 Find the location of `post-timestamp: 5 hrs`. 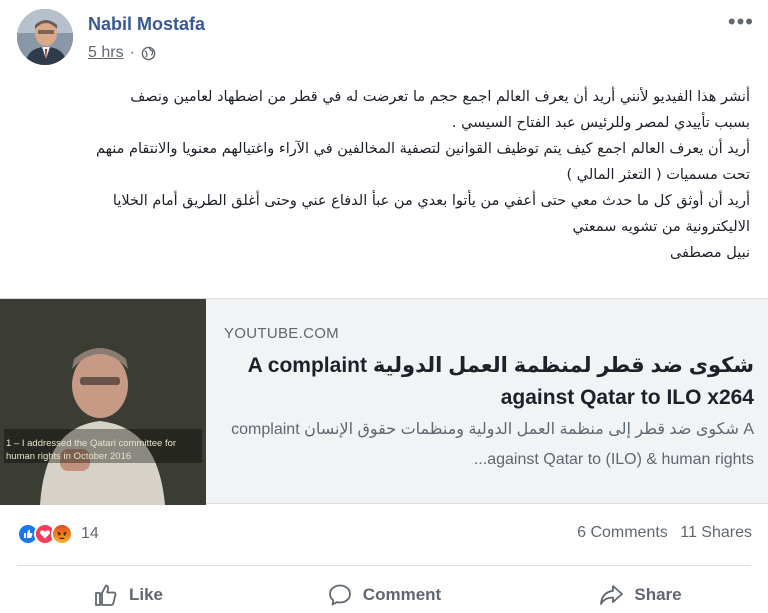

post-timestamp: 5 hrs is located at coordinates (106, 53).